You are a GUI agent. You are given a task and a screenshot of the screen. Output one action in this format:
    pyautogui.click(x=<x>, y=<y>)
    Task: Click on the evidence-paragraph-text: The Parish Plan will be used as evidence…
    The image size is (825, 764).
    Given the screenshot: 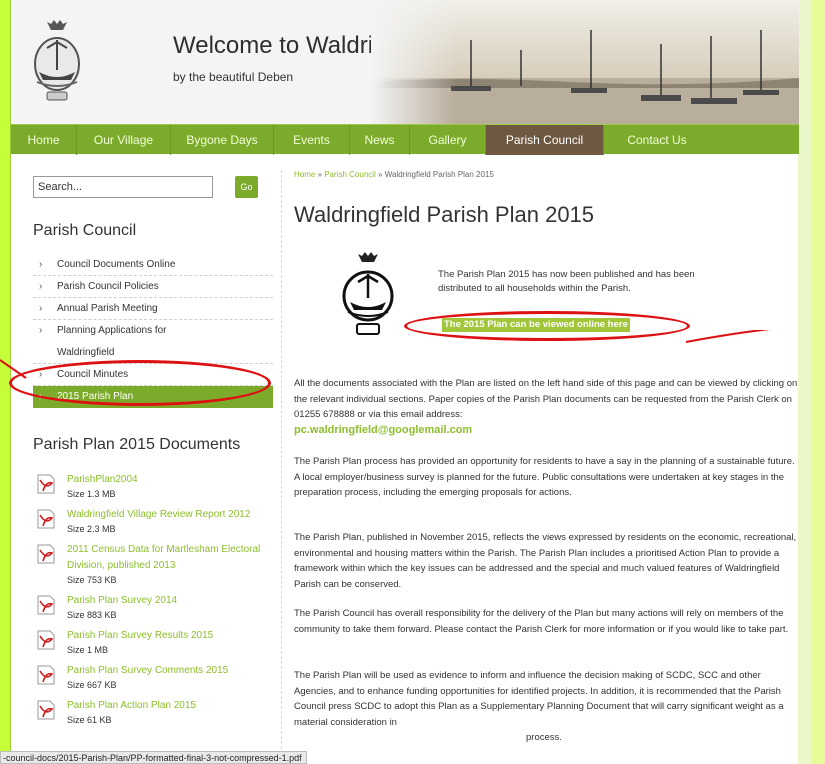 What is the action you would take?
    pyautogui.click(x=539, y=699)
    